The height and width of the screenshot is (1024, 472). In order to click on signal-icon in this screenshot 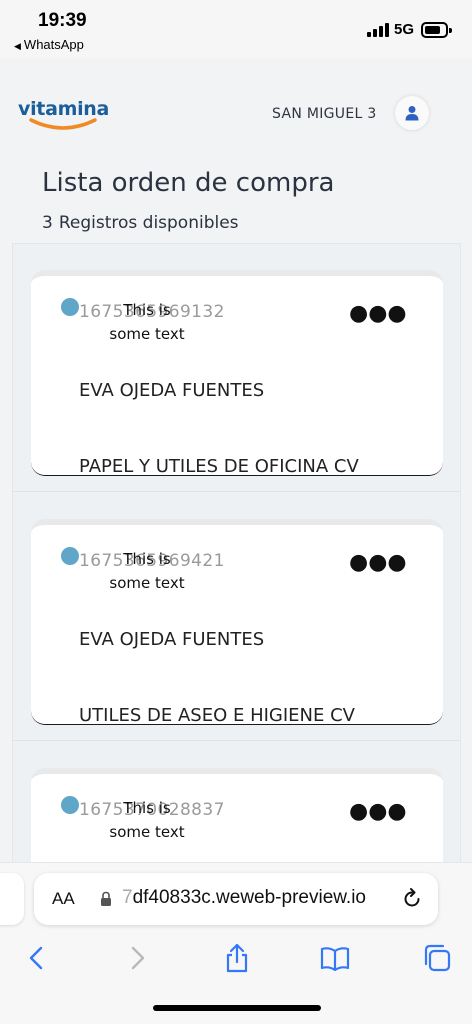, I will do `click(378, 30)`.